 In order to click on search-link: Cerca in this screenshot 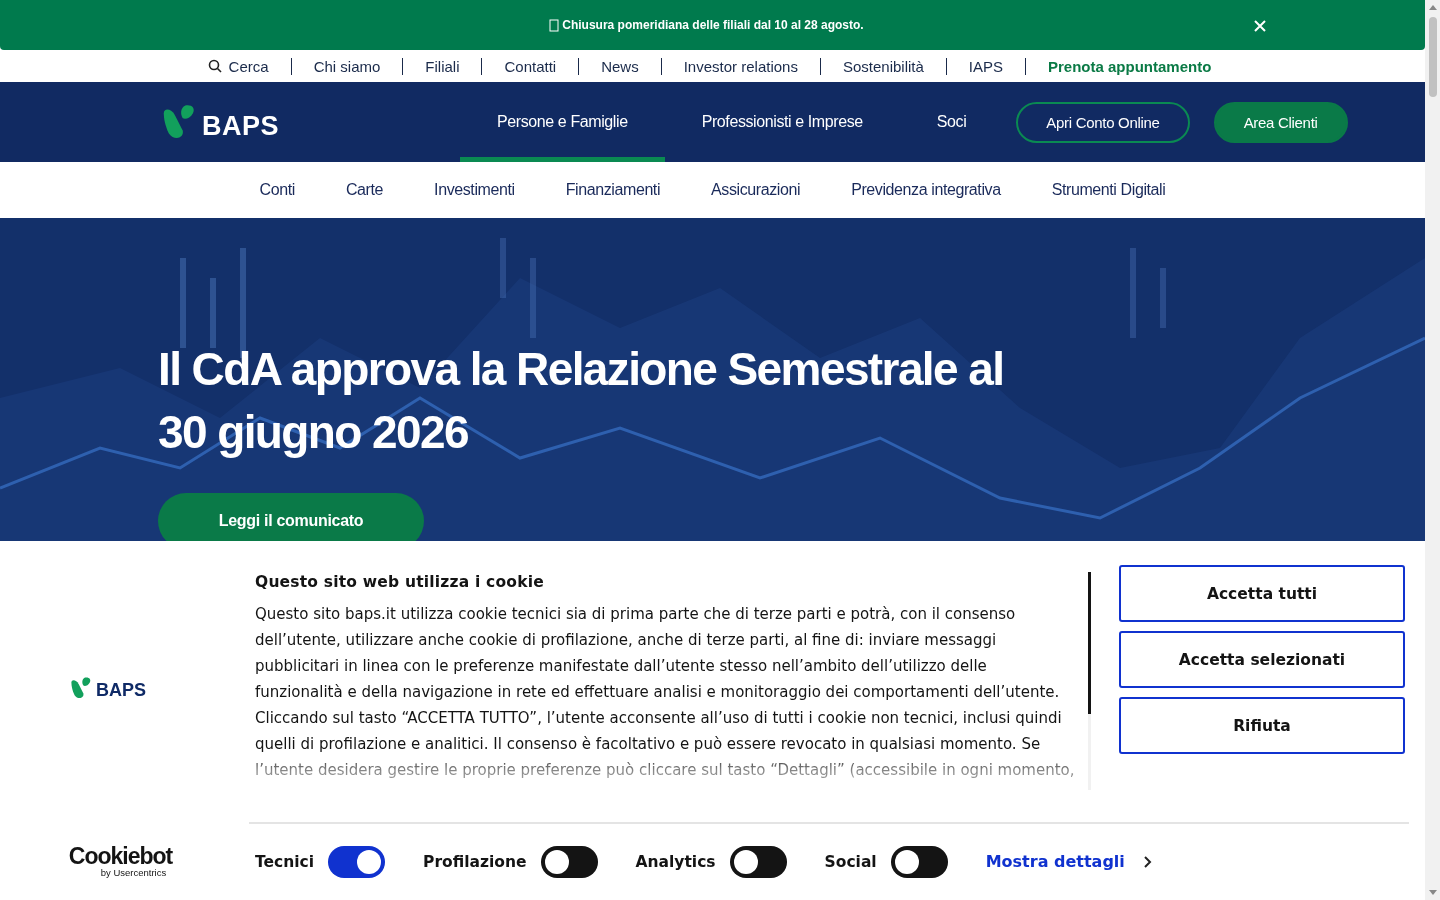, I will do `click(238, 66)`.